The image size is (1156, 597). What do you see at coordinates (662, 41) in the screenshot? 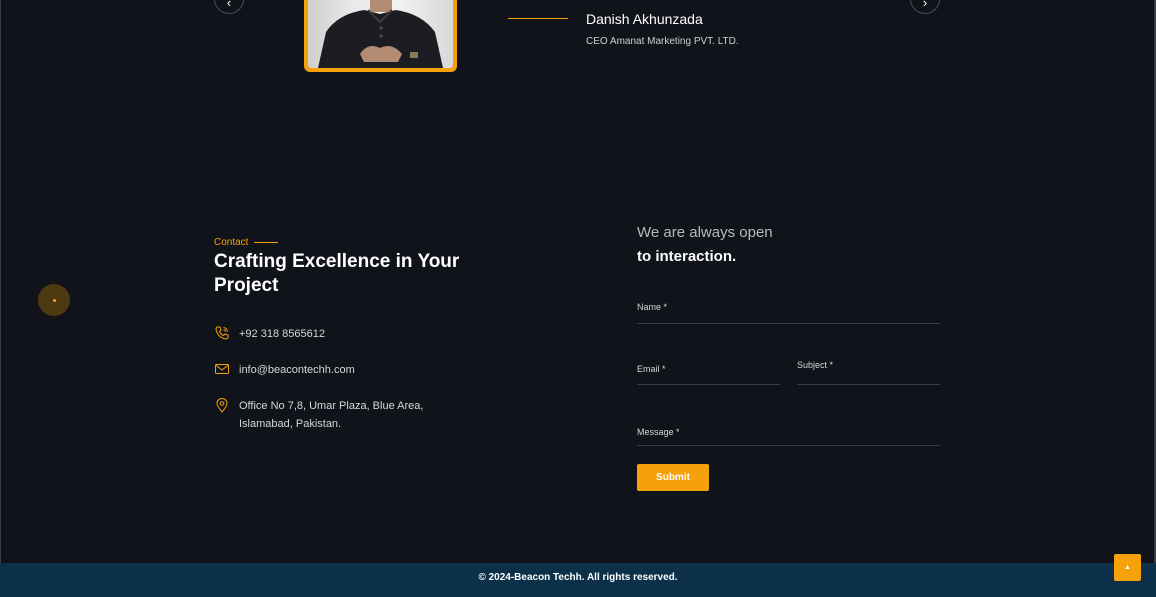
I see `testimonial-author-role: CEO Amanat Marketing PVT. LTD.` at bounding box center [662, 41].